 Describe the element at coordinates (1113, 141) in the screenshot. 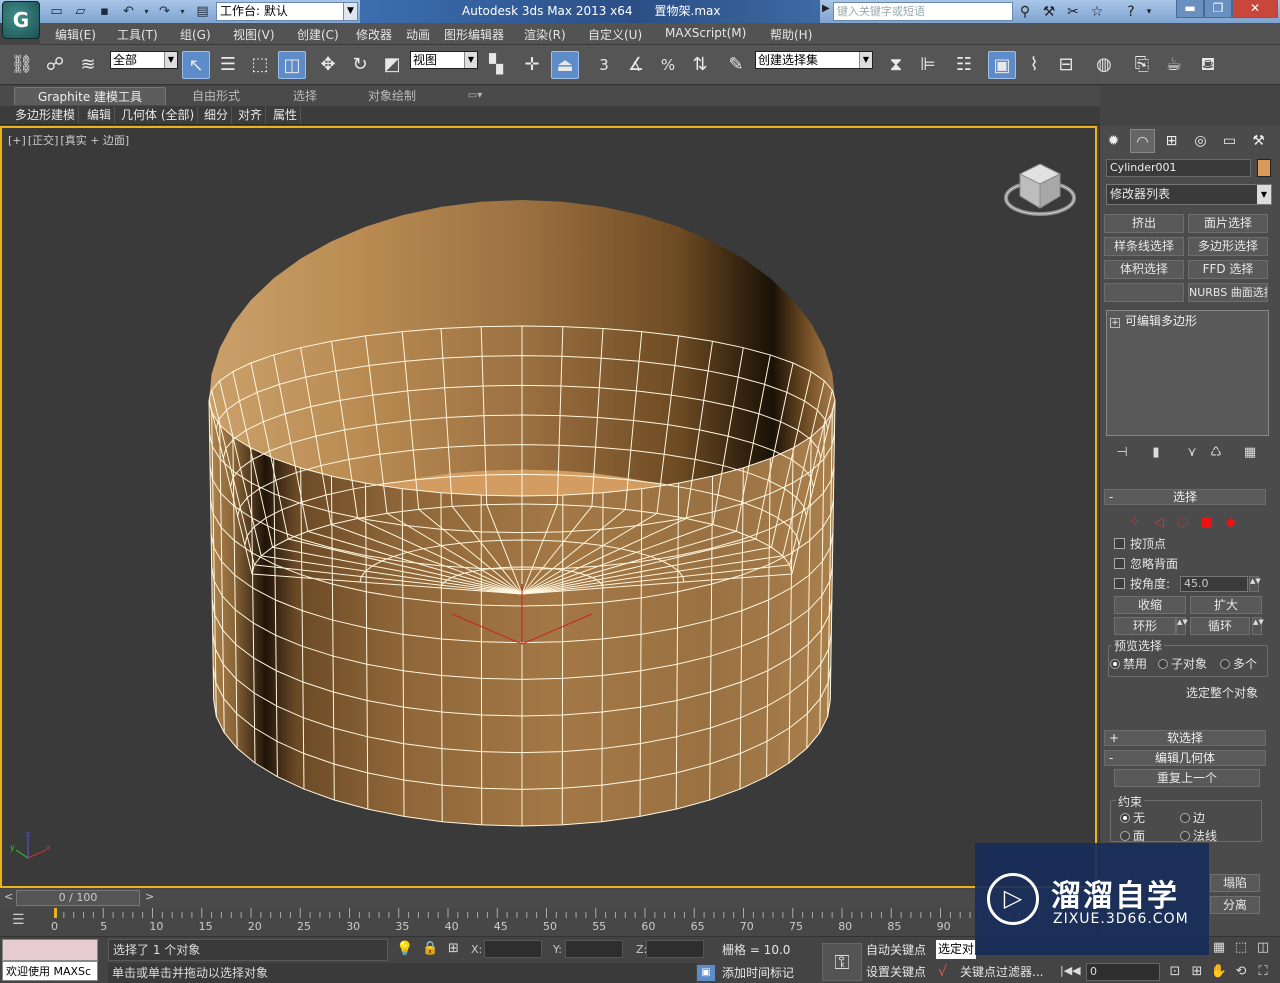

I see `create-panel-icon: ✹` at that location.